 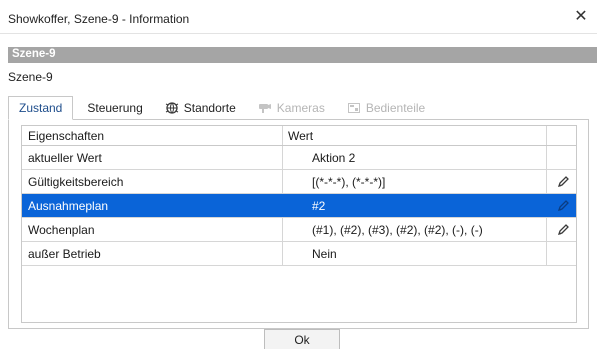 What do you see at coordinates (581, 16) in the screenshot?
I see `close-icon: ✕` at bounding box center [581, 16].